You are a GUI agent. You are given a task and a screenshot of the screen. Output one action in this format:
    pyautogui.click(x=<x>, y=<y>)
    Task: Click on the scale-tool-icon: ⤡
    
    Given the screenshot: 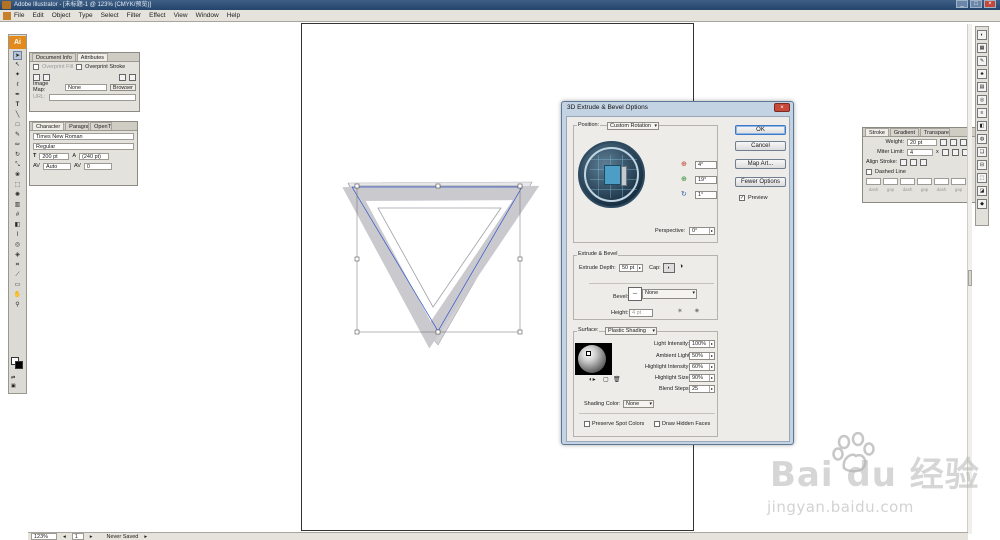 What is the action you would take?
    pyautogui.click(x=17, y=165)
    